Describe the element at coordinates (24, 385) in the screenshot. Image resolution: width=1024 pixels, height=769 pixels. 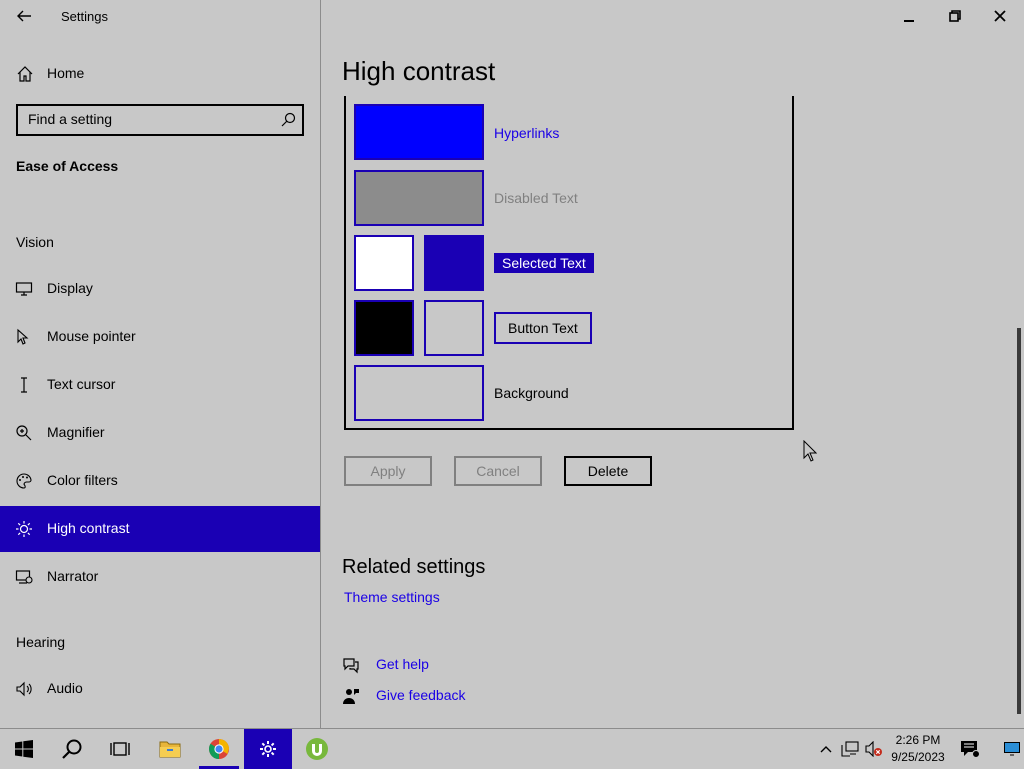
I see `text-cursor-icon` at that location.